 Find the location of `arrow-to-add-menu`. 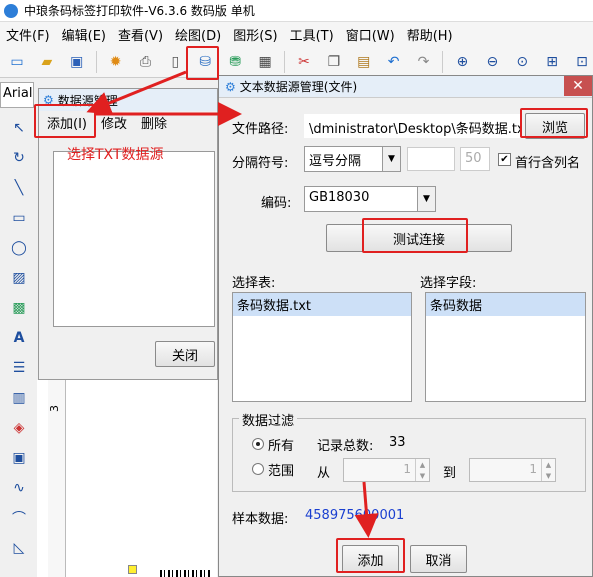

arrow-to-add-menu is located at coordinates (136, 92).